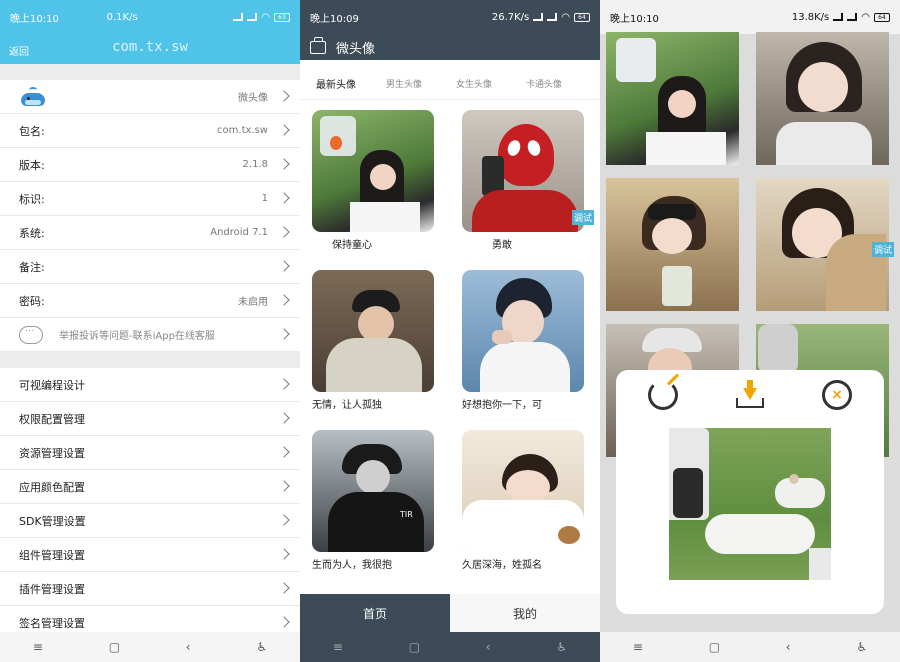  What do you see at coordinates (318, 45) in the screenshot?
I see `bag-icon` at bounding box center [318, 45].